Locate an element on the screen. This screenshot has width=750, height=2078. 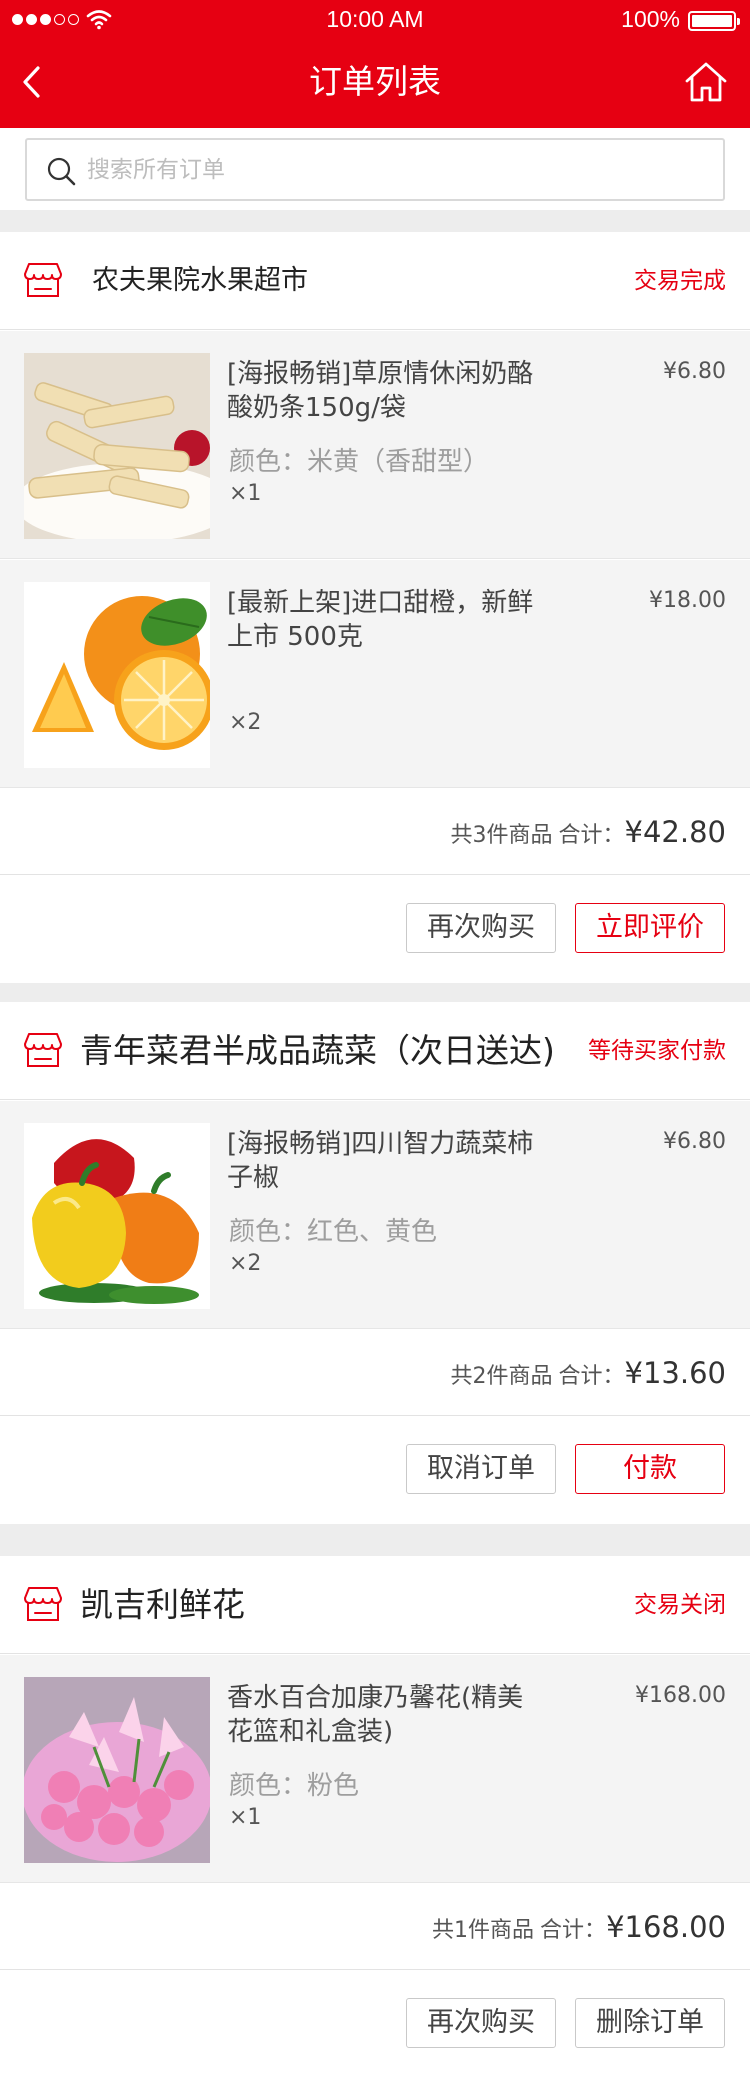
product-price: ¥168.00 is located at coordinates (680, 1695).